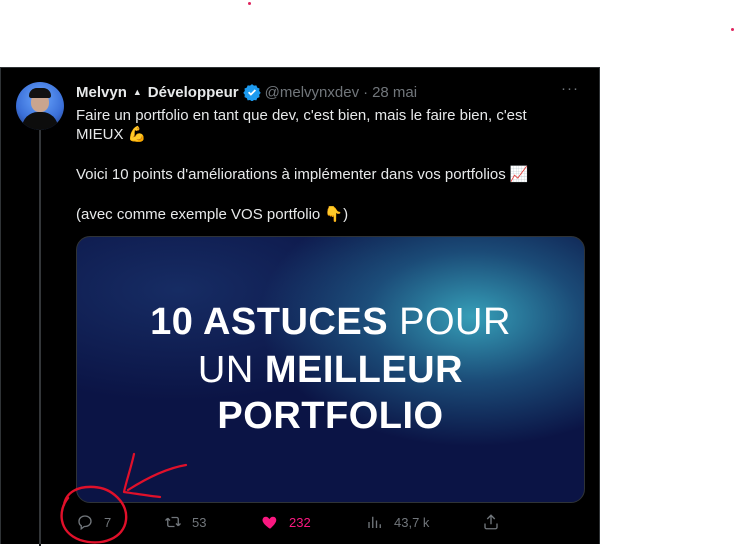  Describe the element at coordinates (269, 522) in the screenshot. I see `heart-icon` at that location.